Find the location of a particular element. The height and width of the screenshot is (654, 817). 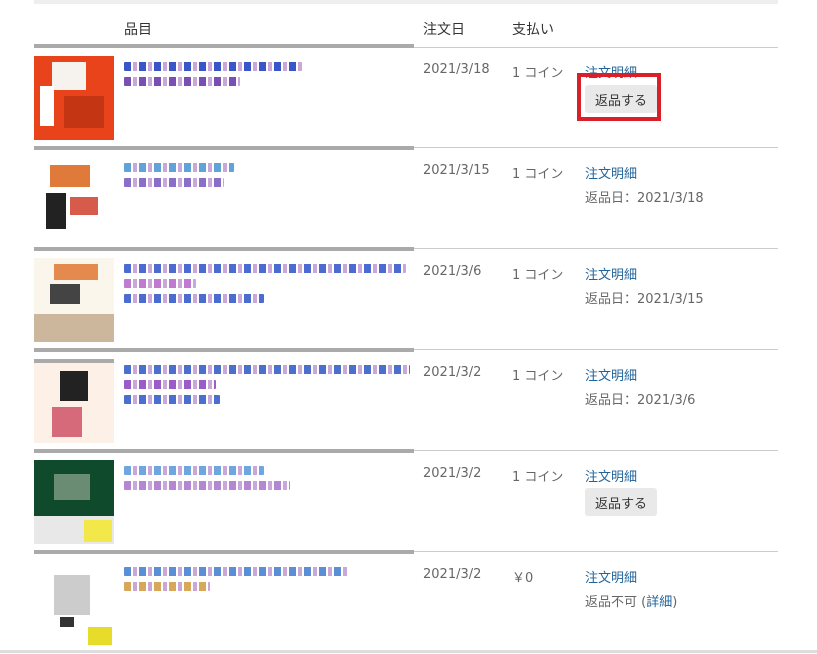

order-date: 2021/3/15 is located at coordinates (456, 170).